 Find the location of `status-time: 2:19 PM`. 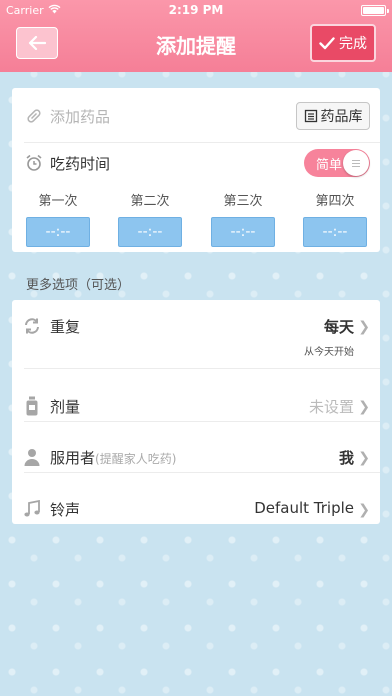

status-time: 2:19 PM is located at coordinates (196, 10).